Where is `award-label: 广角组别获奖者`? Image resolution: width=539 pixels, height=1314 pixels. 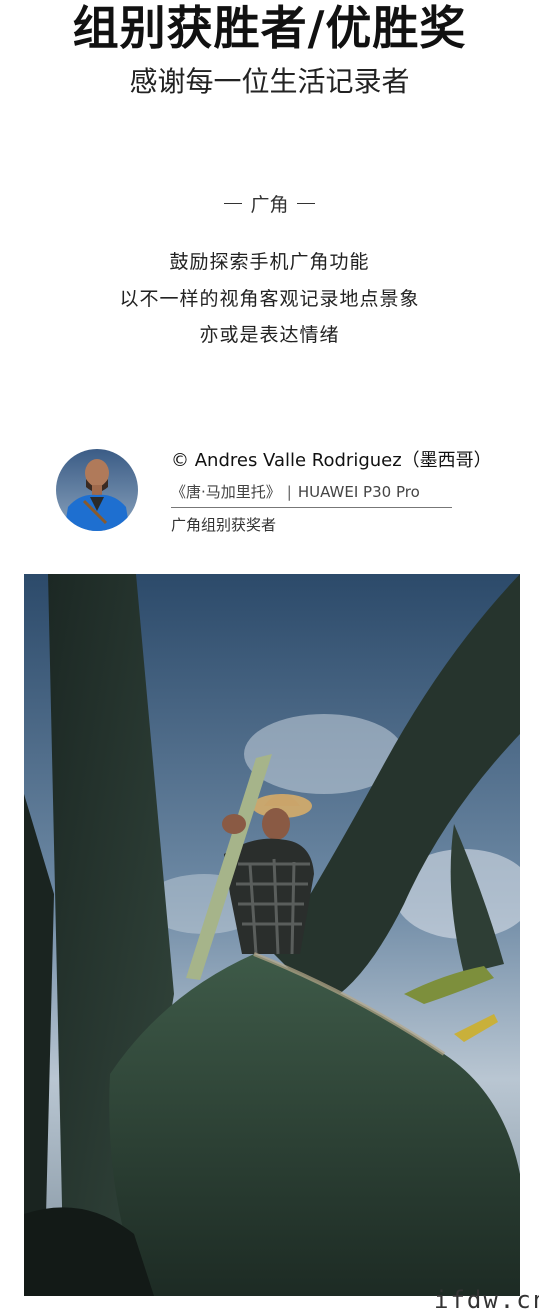 award-label: 广角组别获奖者 is located at coordinates (224, 525).